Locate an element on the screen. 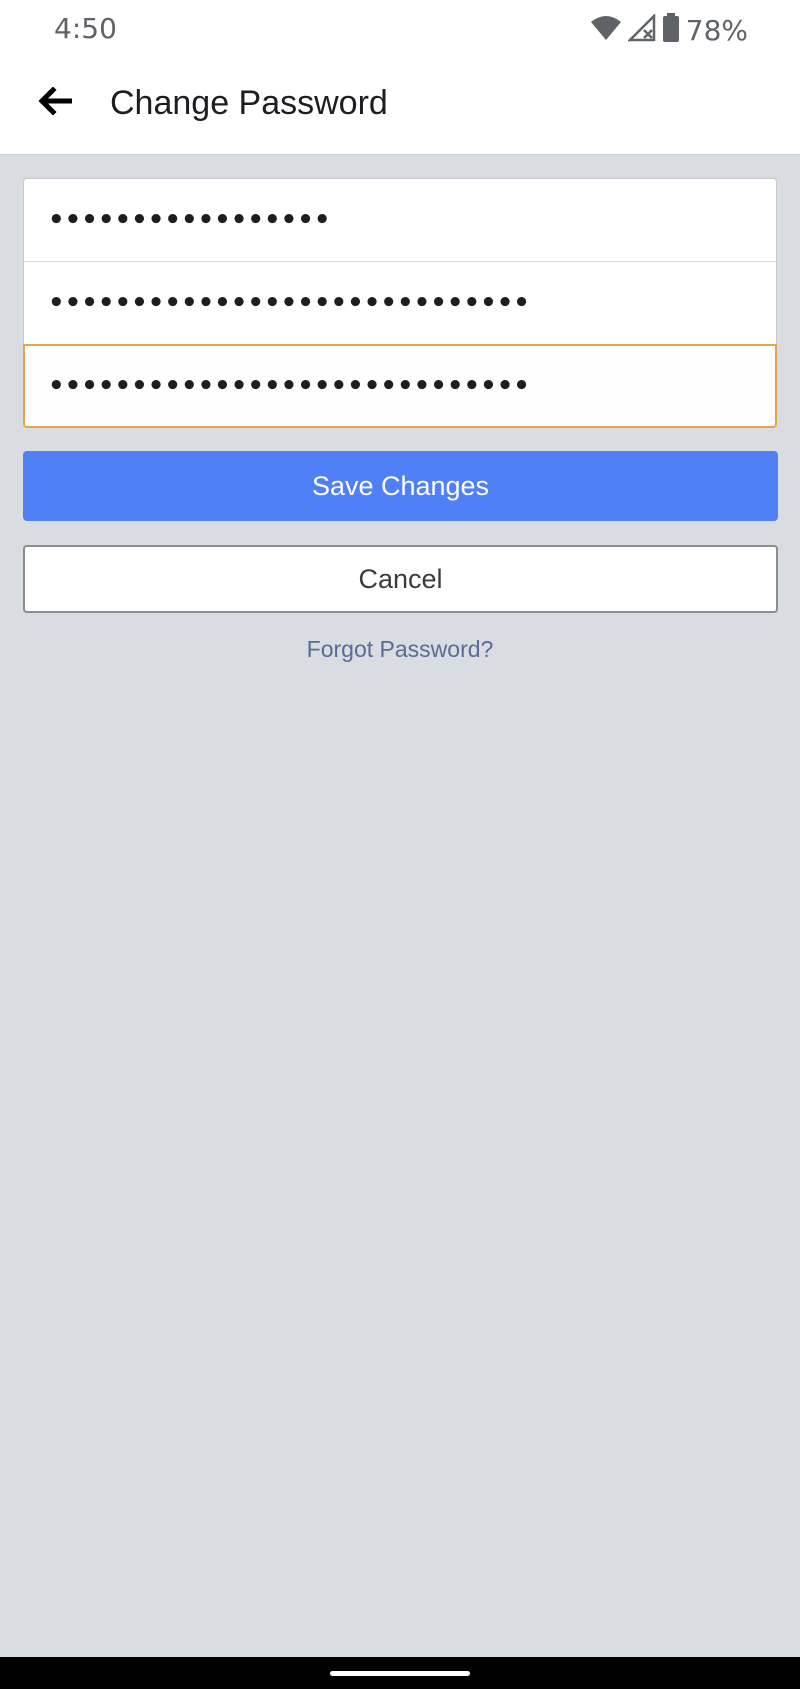 This screenshot has height=1689, width=800. new-password-field: ••••••••••••••••••••••••••••• is located at coordinates (400, 303).